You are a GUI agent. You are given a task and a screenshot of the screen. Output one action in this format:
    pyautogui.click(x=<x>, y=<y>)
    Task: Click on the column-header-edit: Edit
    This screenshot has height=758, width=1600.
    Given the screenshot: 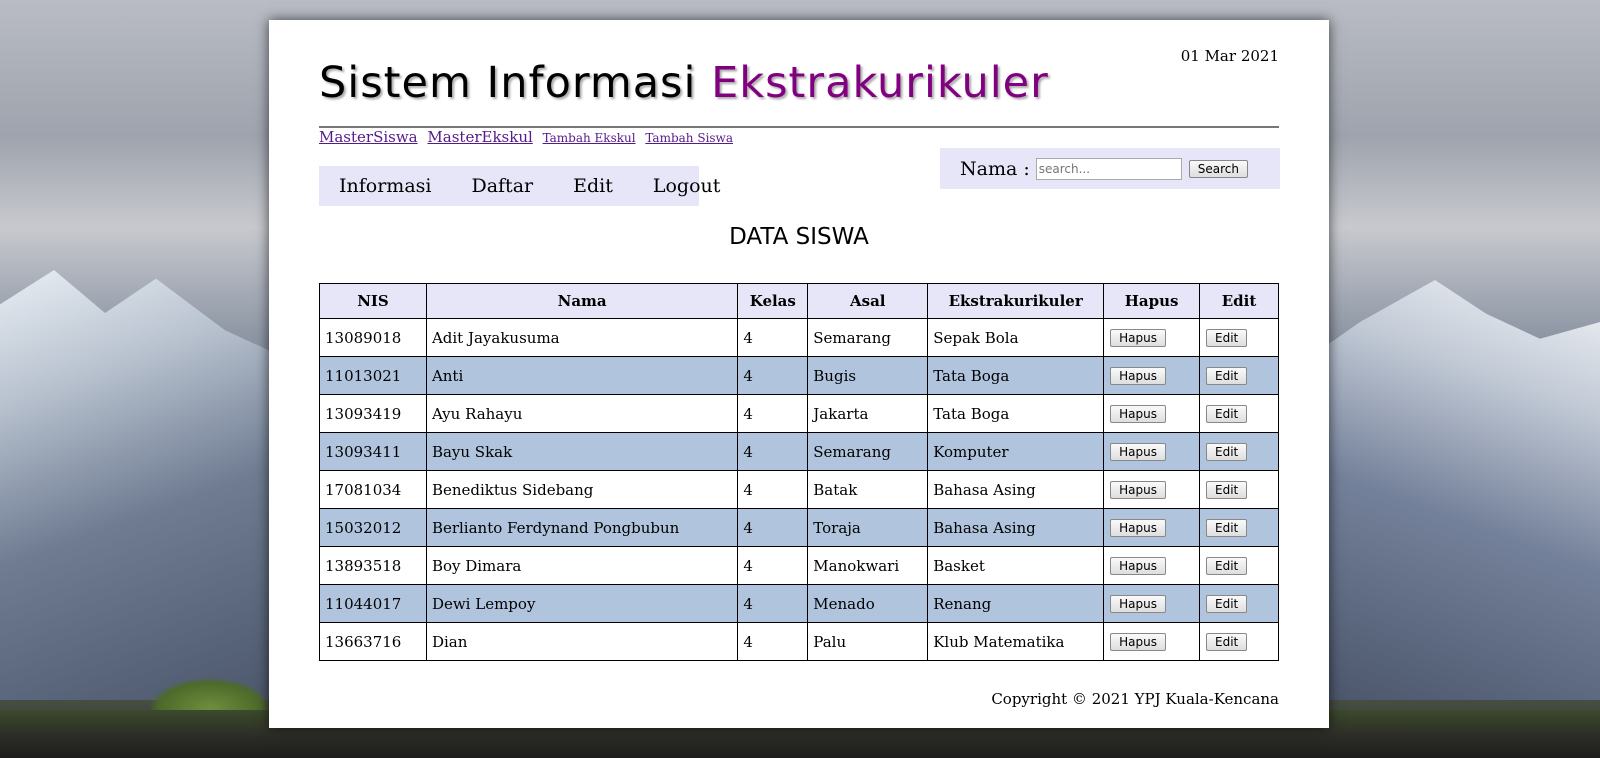 What is the action you would take?
    pyautogui.click(x=1239, y=301)
    